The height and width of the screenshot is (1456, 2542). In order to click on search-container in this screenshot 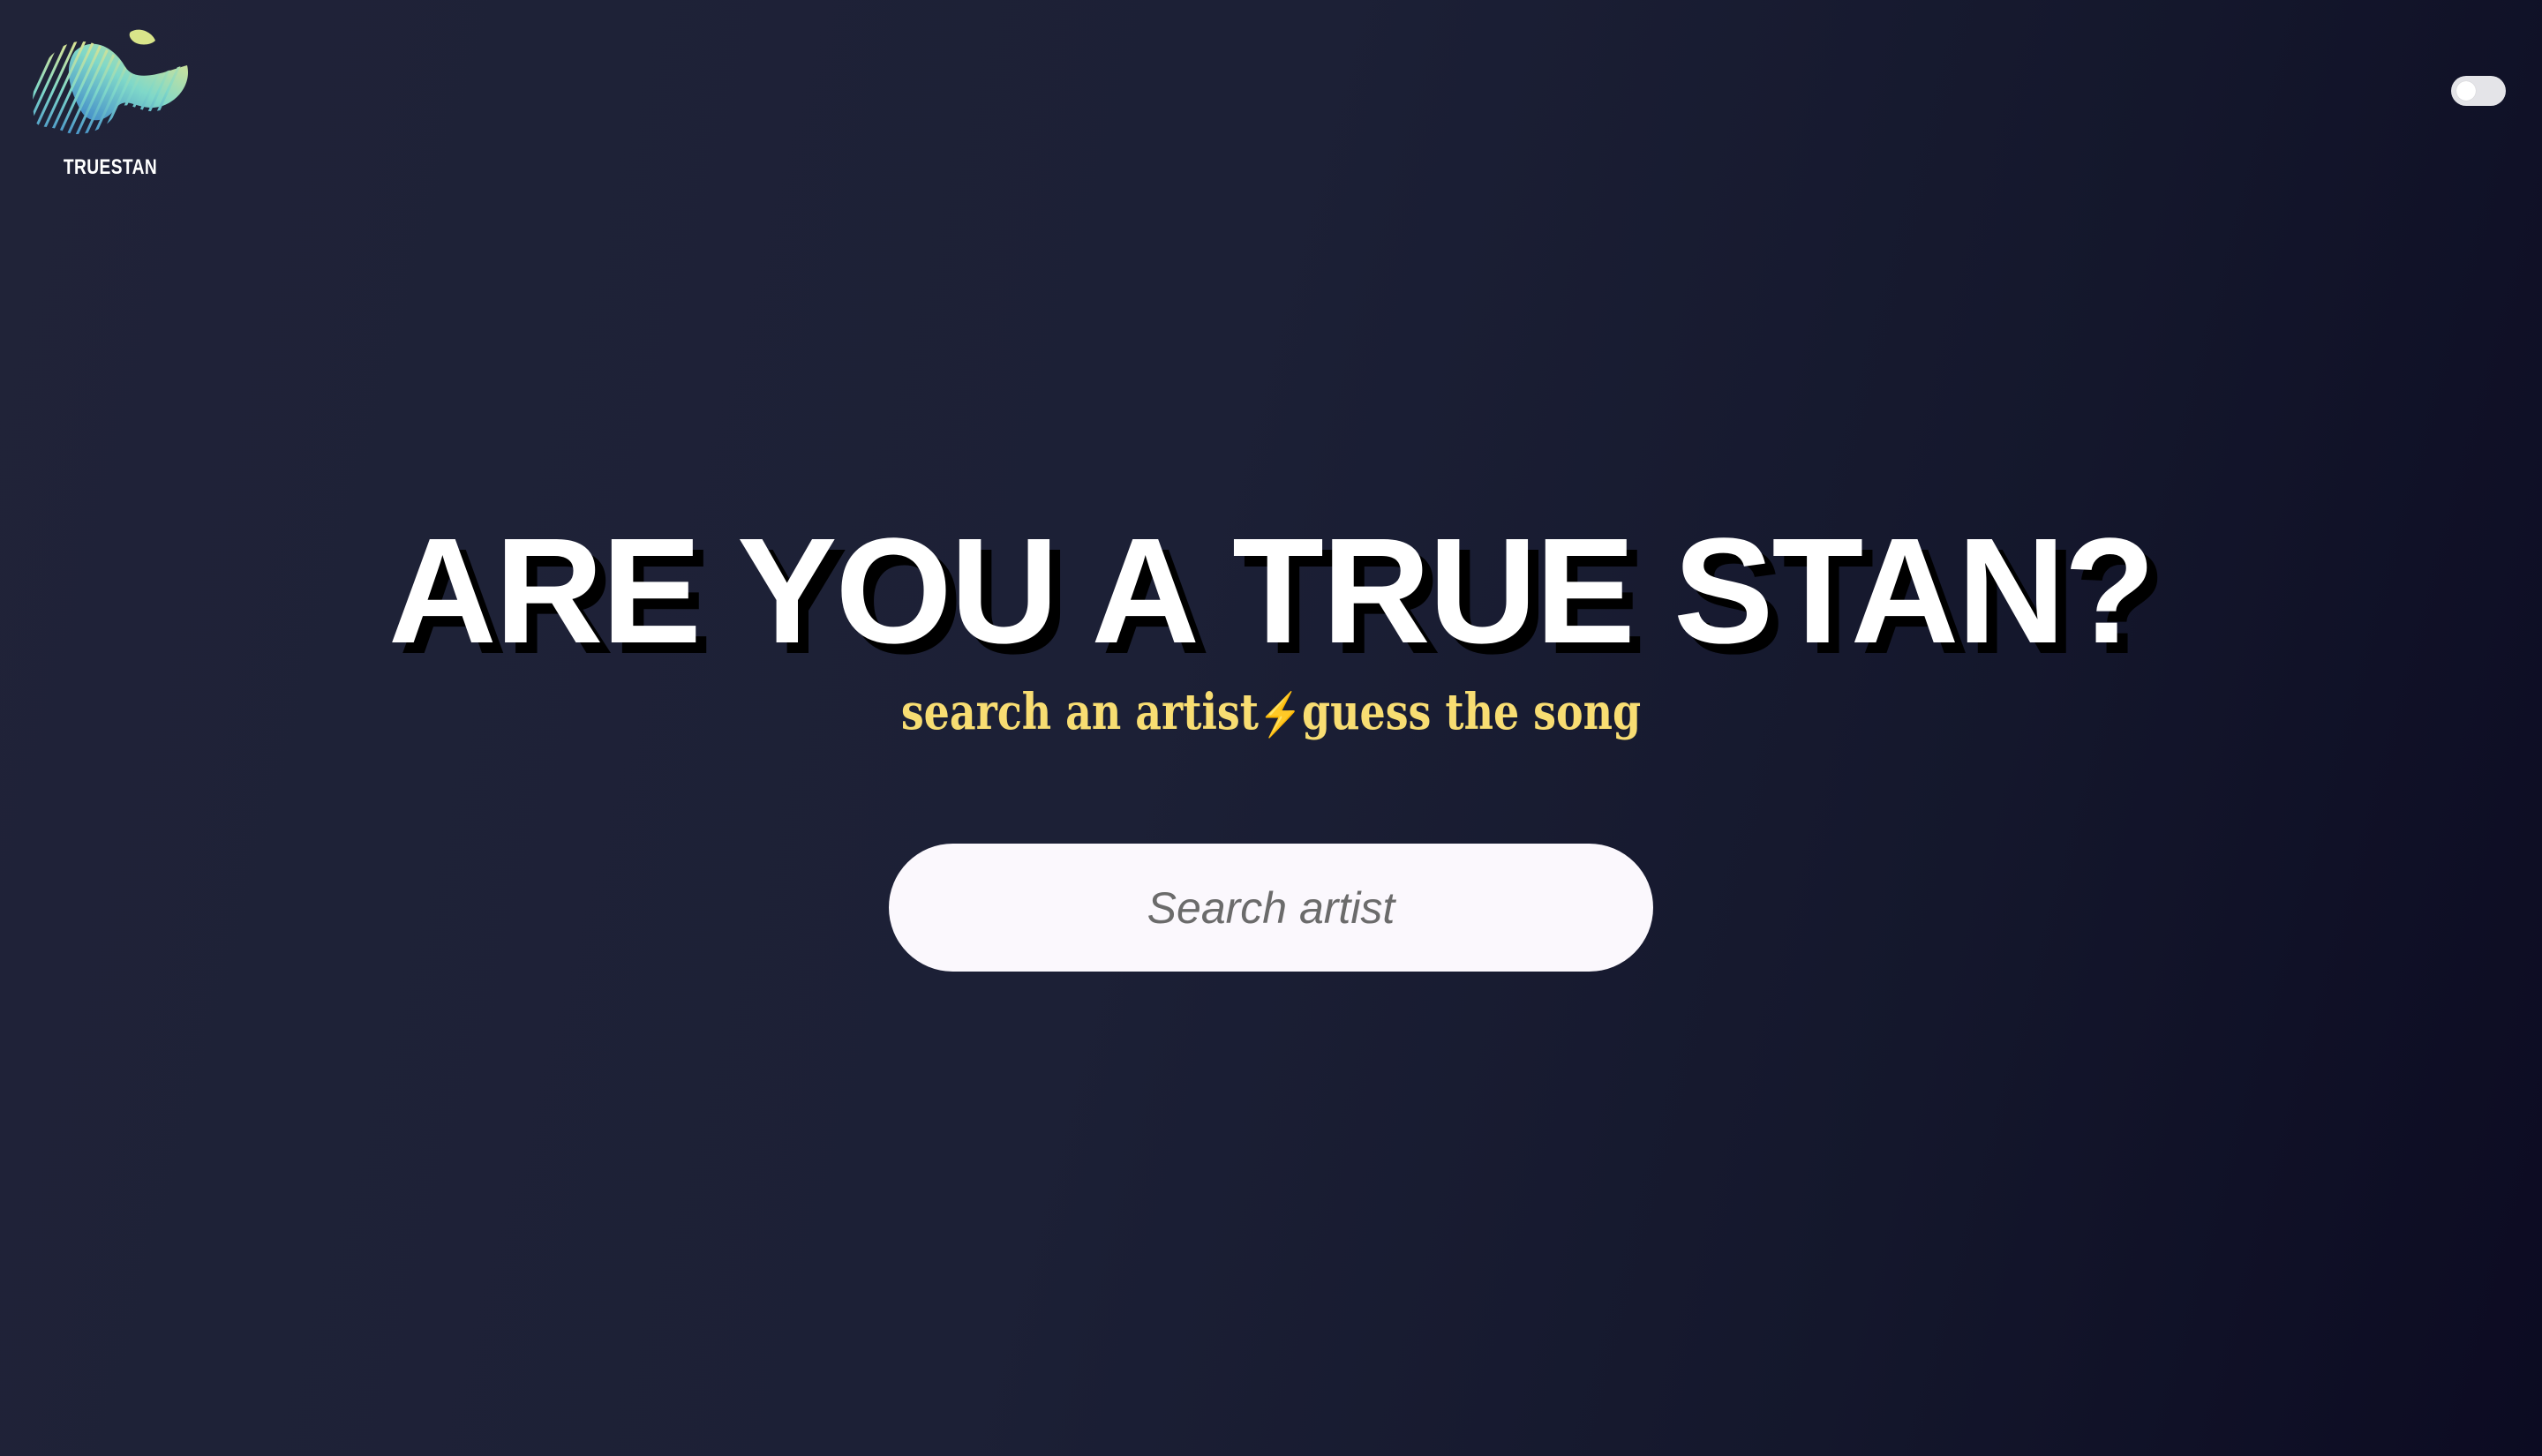, I will do `click(1271, 908)`.